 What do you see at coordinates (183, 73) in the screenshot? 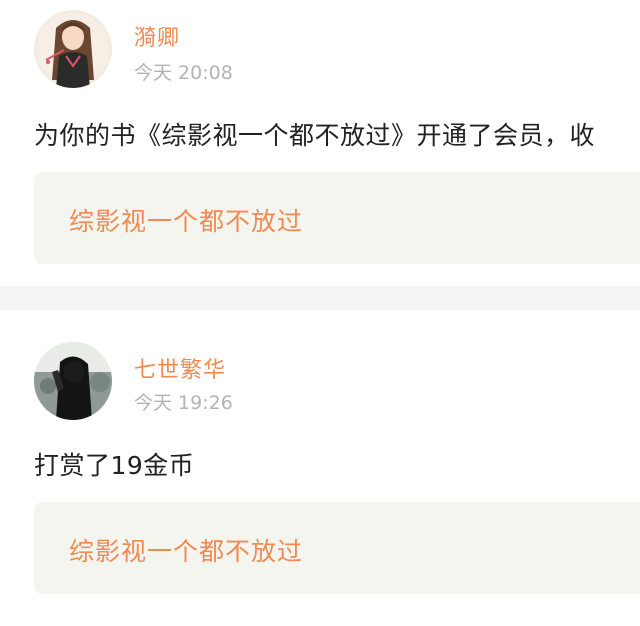
I see `timestamp: 今天 20:08` at bounding box center [183, 73].